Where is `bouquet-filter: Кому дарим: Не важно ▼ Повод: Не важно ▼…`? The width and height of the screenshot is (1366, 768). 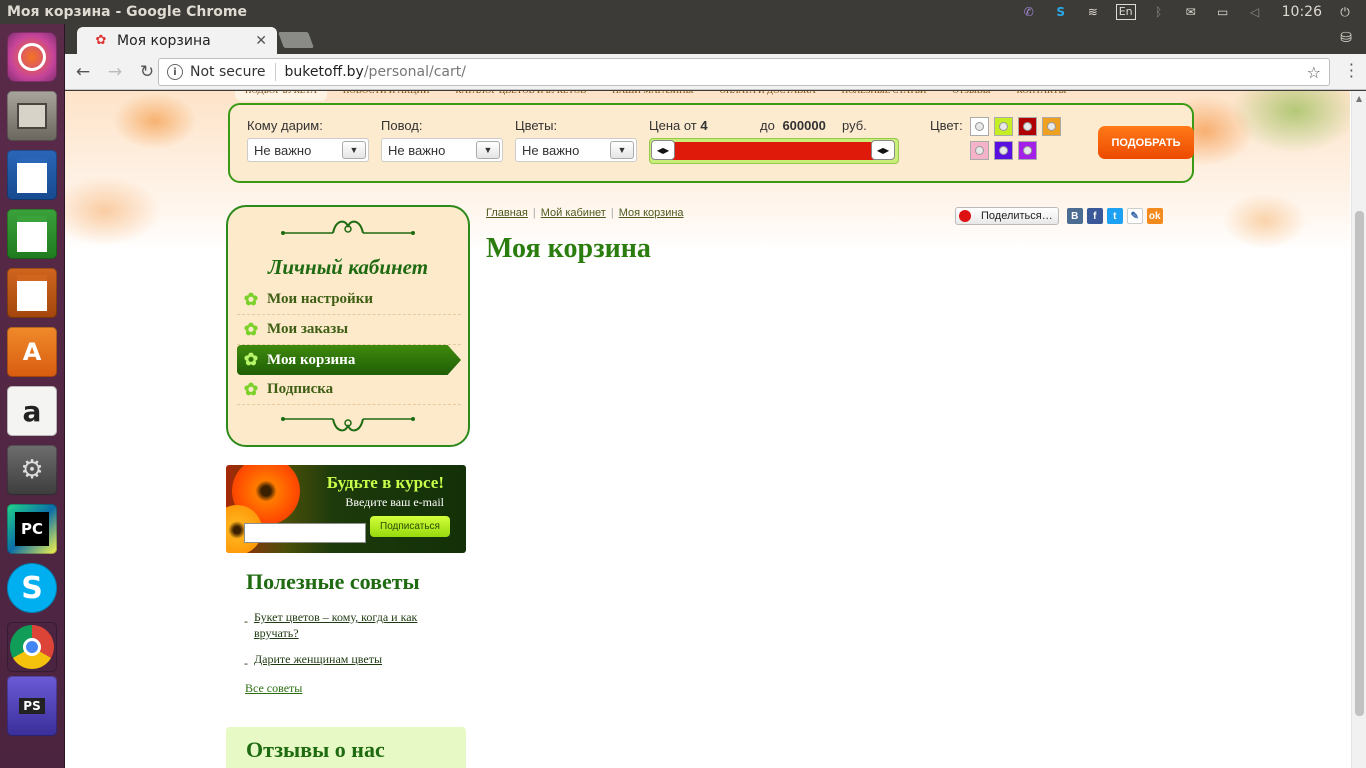
bouquet-filter: Кому дарим: Не важно ▼ Повод: Не важно ▼… is located at coordinates (711, 143).